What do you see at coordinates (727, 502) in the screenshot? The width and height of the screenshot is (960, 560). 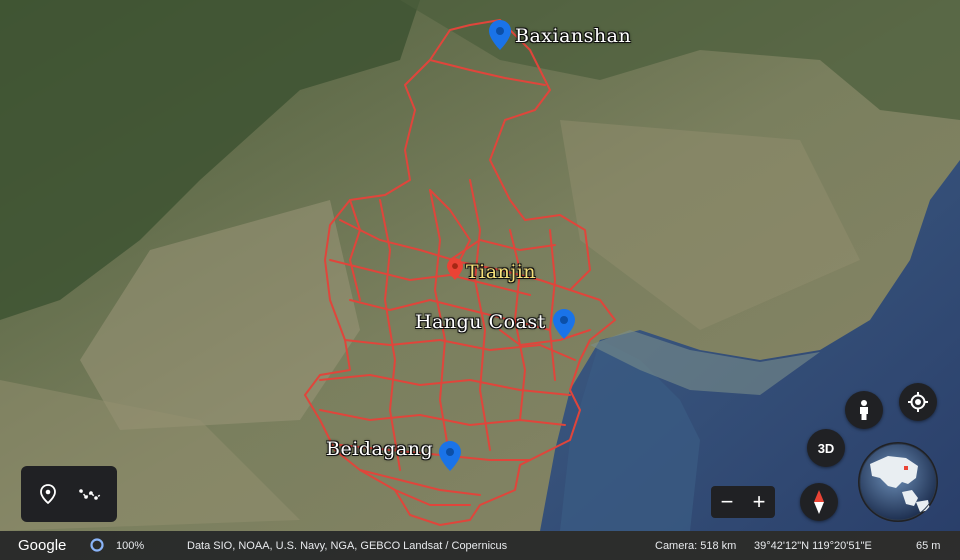 I see `zoom-out-button: −` at bounding box center [727, 502].